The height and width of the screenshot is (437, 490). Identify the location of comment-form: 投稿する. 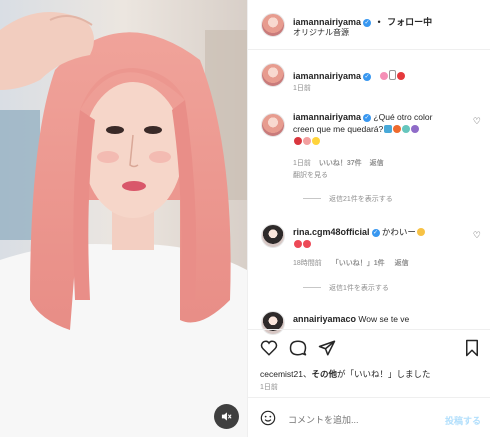
(369, 417).